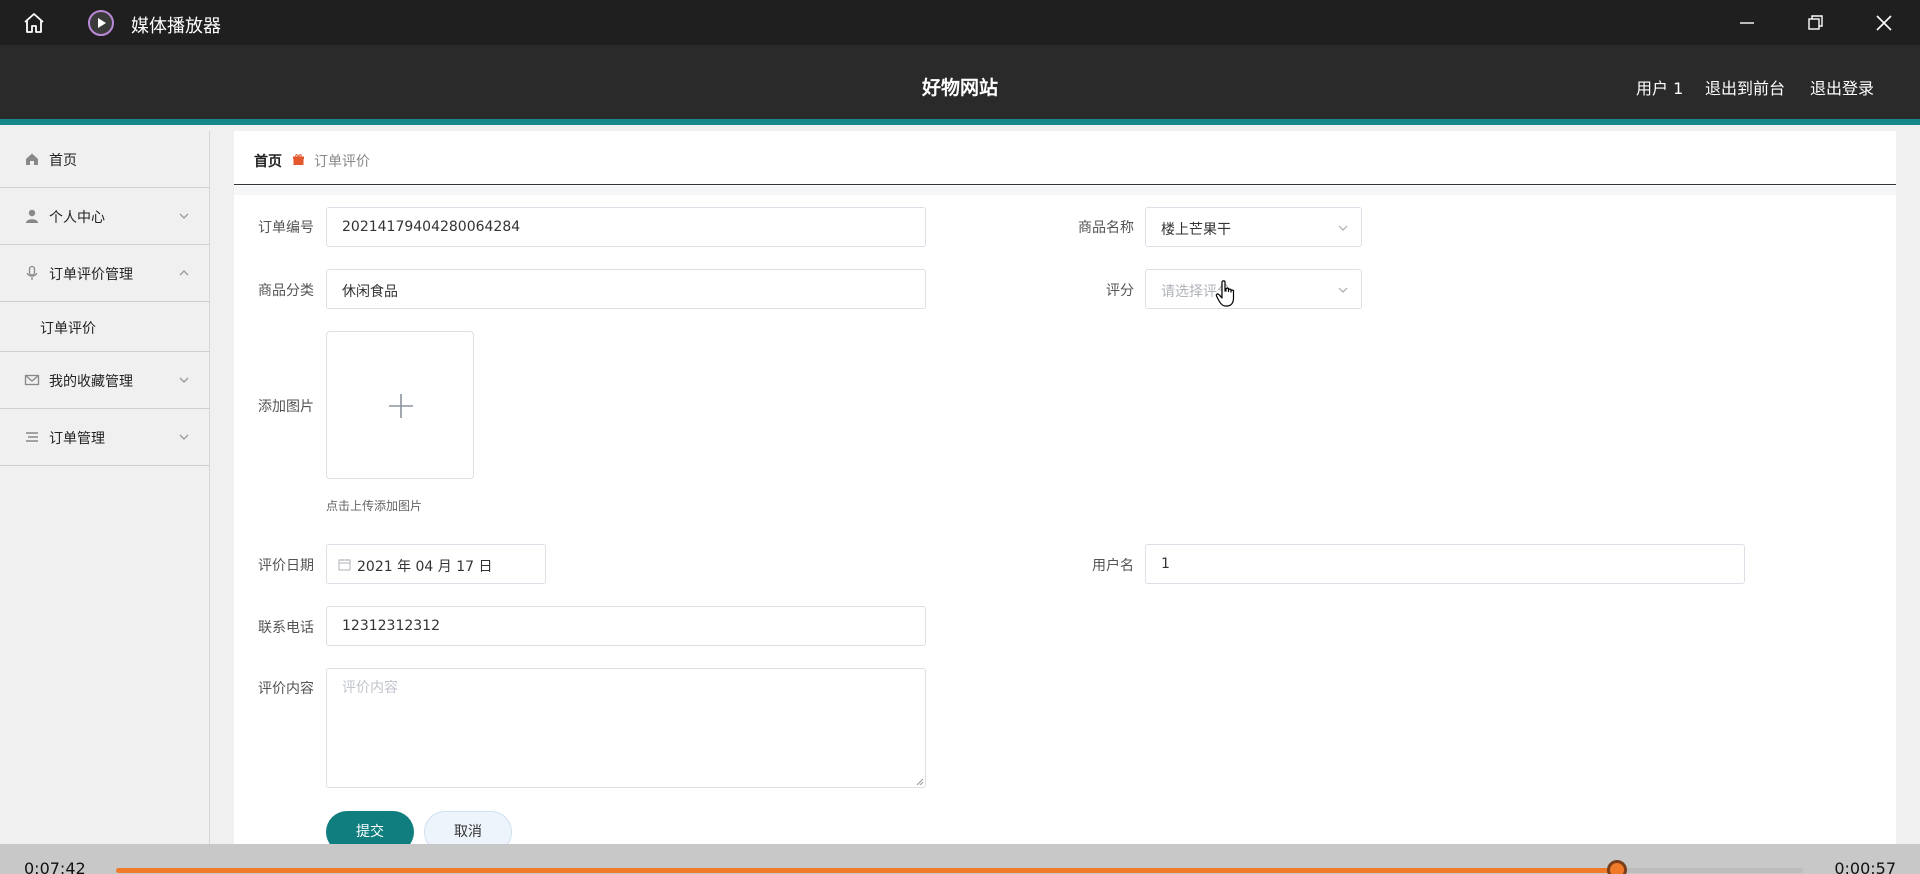  What do you see at coordinates (867, 870) in the screenshot?
I see `progress-fill` at bounding box center [867, 870].